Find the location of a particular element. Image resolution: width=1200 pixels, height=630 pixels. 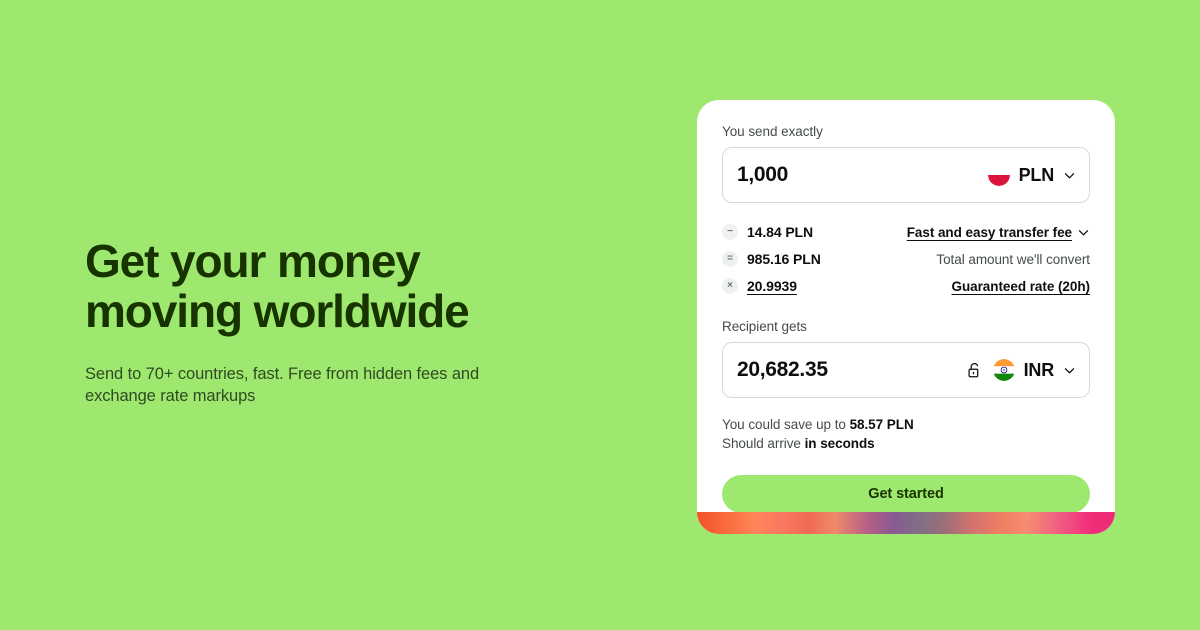

recipient-section: Recipient gets 20,682.35 INR is located at coordinates (906, 358).